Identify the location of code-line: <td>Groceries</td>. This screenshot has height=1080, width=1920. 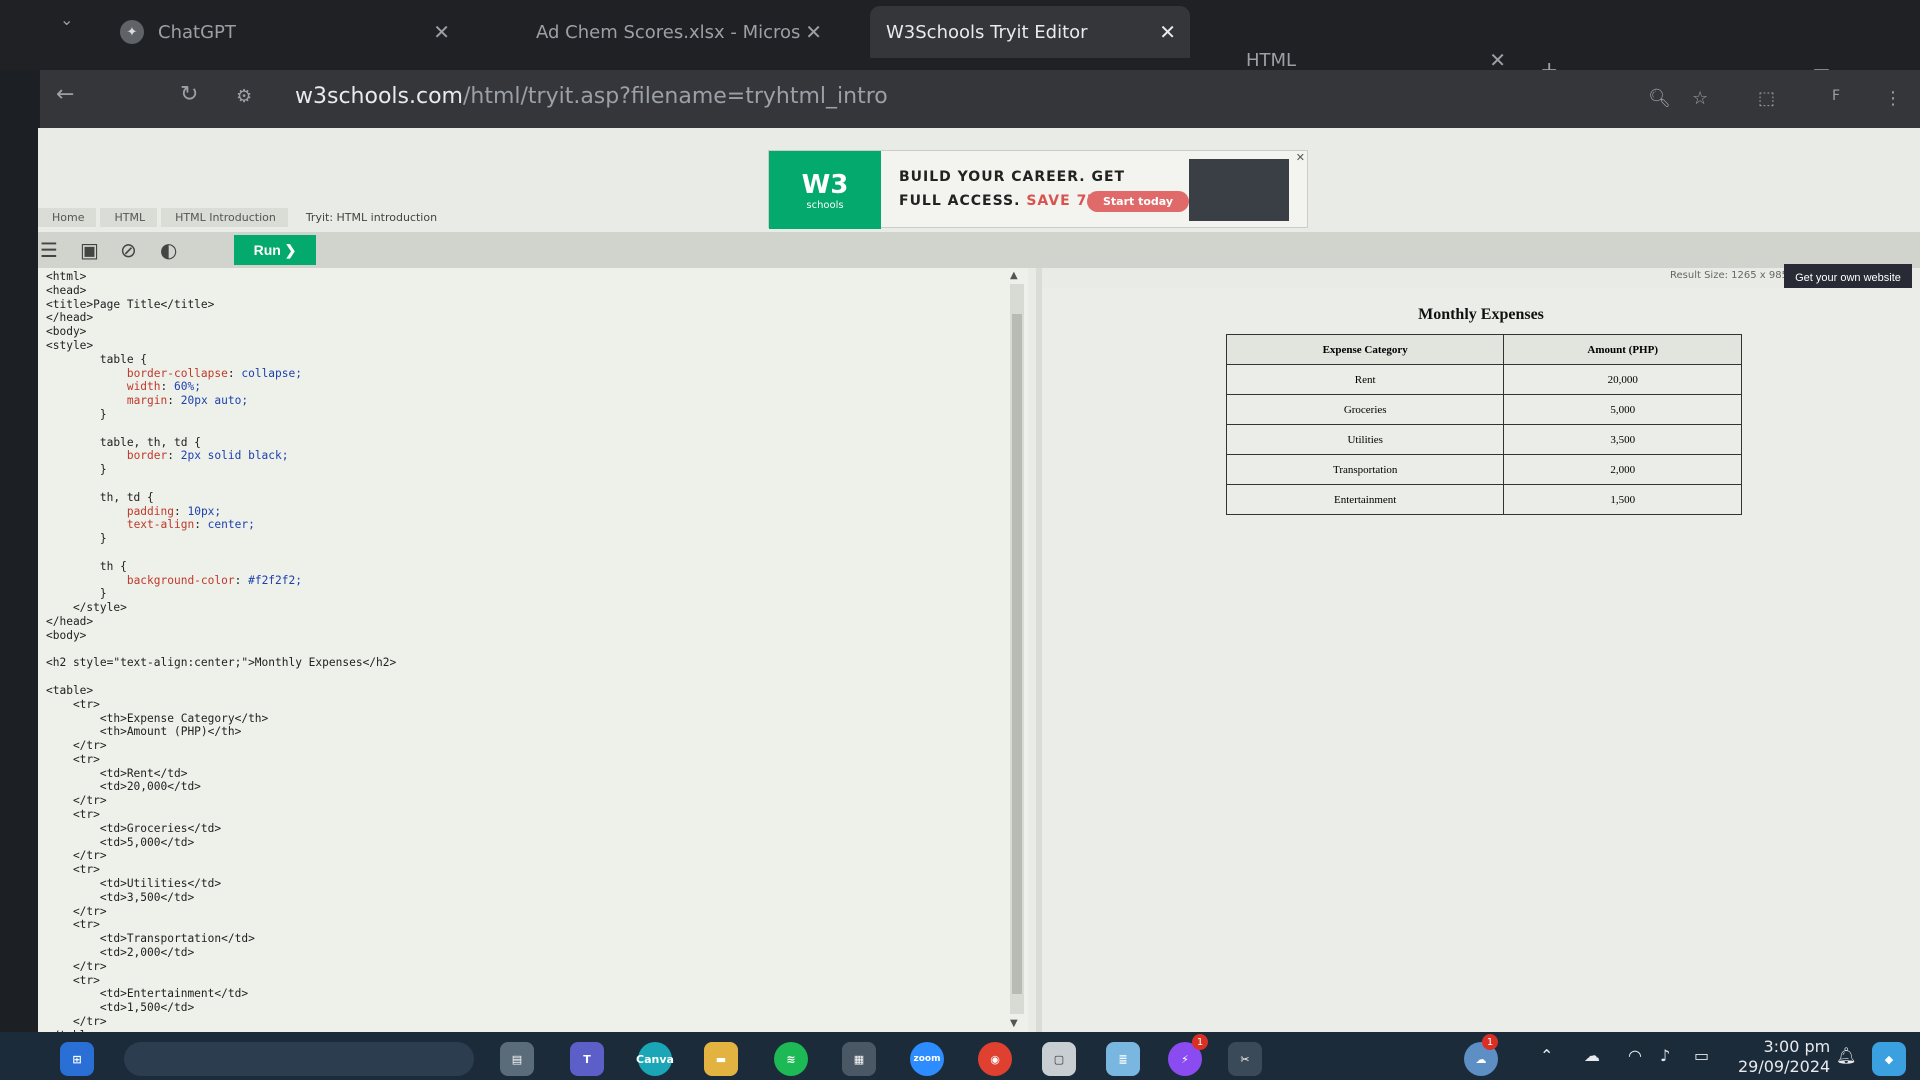
(221, 829).